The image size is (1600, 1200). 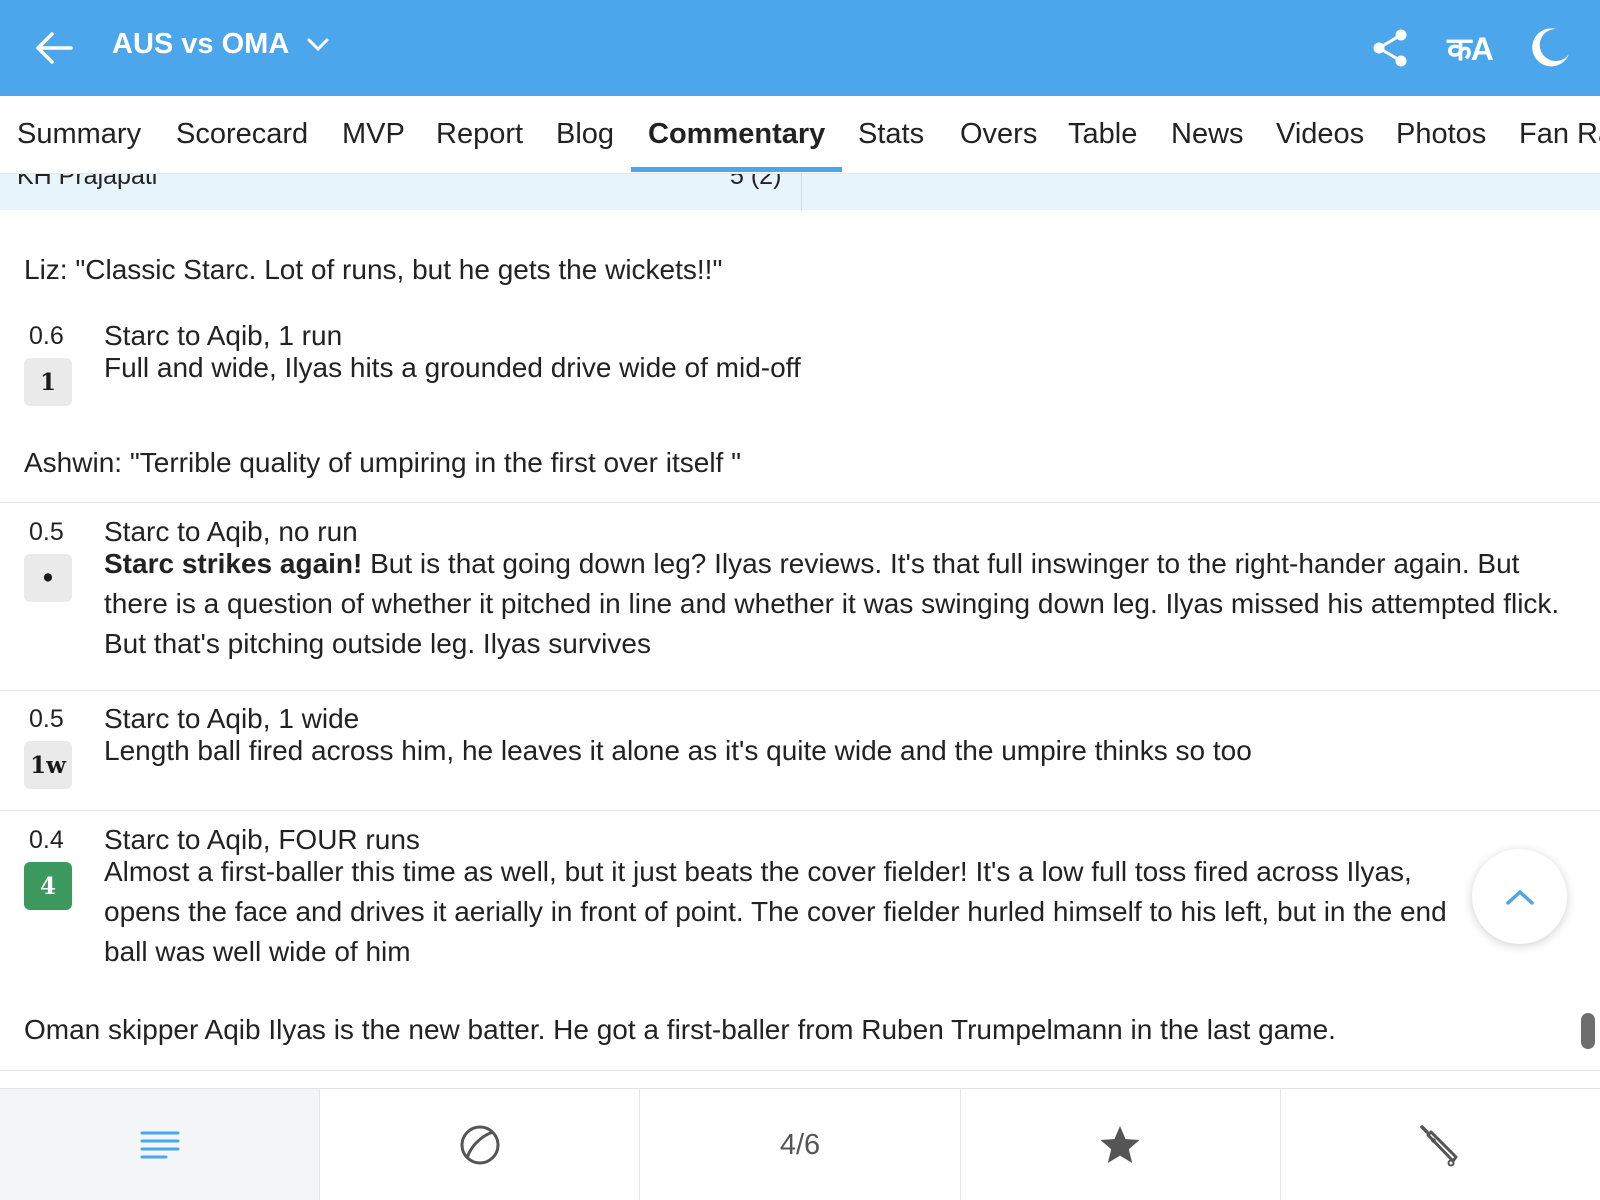 I want to click on page-counter: 4/6, so click(x=800, y=1144).